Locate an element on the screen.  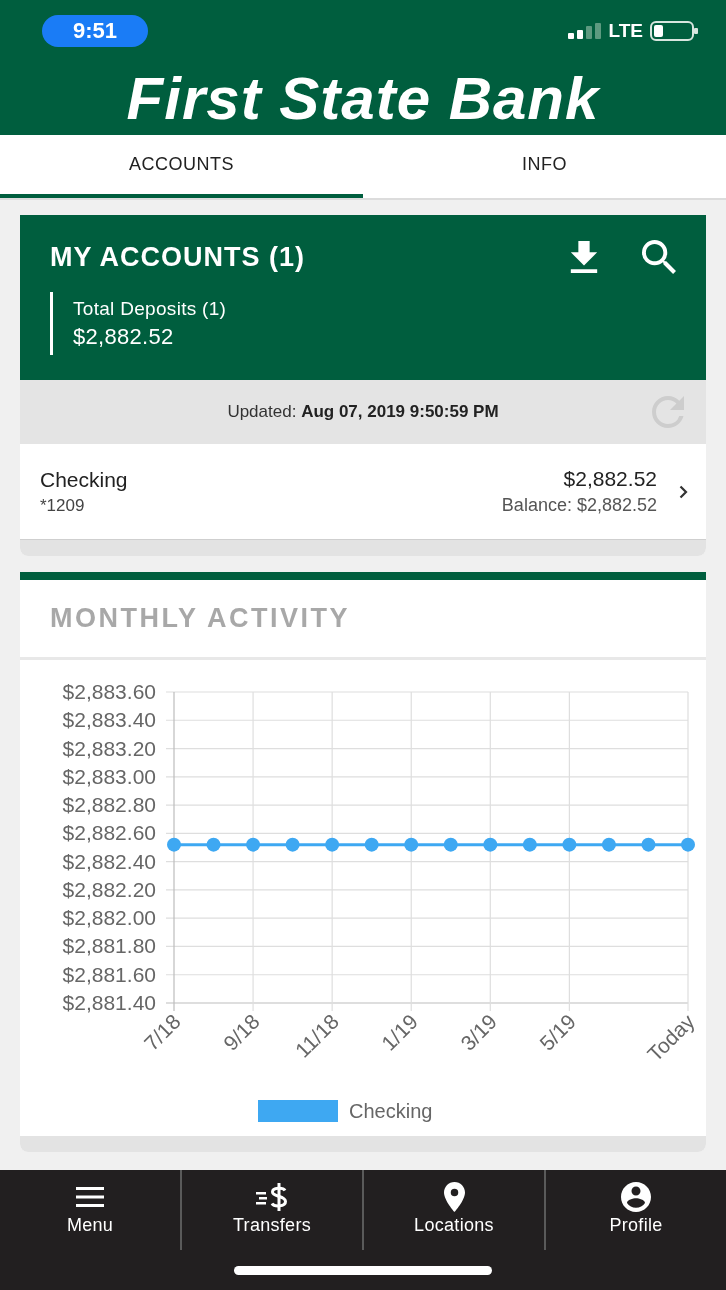
card-title: MY ACCOUNTS (1) is located at coordinates (177, 257).